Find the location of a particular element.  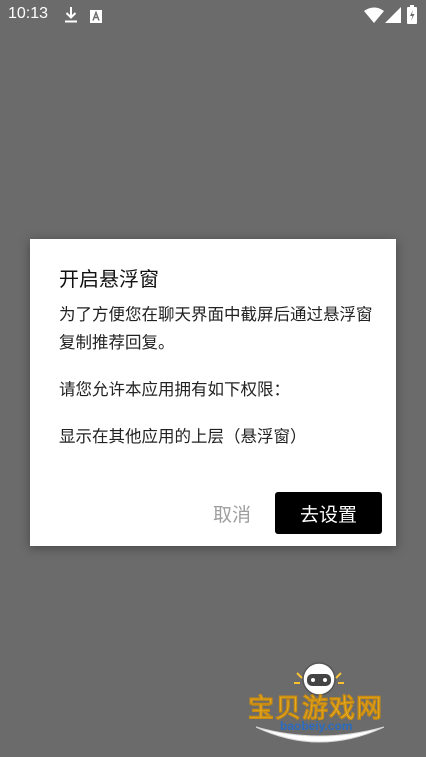

dialog-permission-item: 显示在其他应用的上层（悬浮窗） is located at coordinates (183, 436).